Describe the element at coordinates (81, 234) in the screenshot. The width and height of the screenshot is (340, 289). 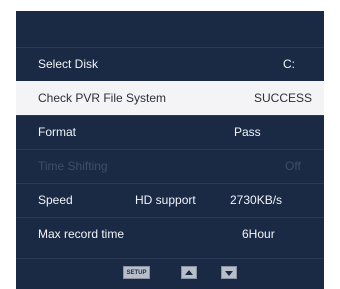
I see `max-record-label: Max record time` at that location.